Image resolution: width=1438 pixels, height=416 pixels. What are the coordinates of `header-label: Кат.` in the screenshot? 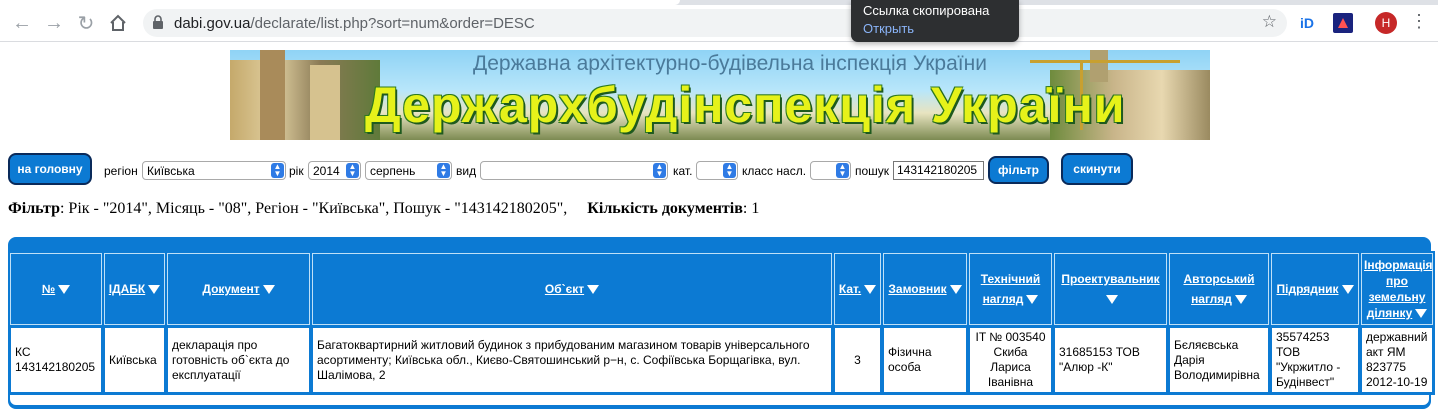 It's located at (850, 289).